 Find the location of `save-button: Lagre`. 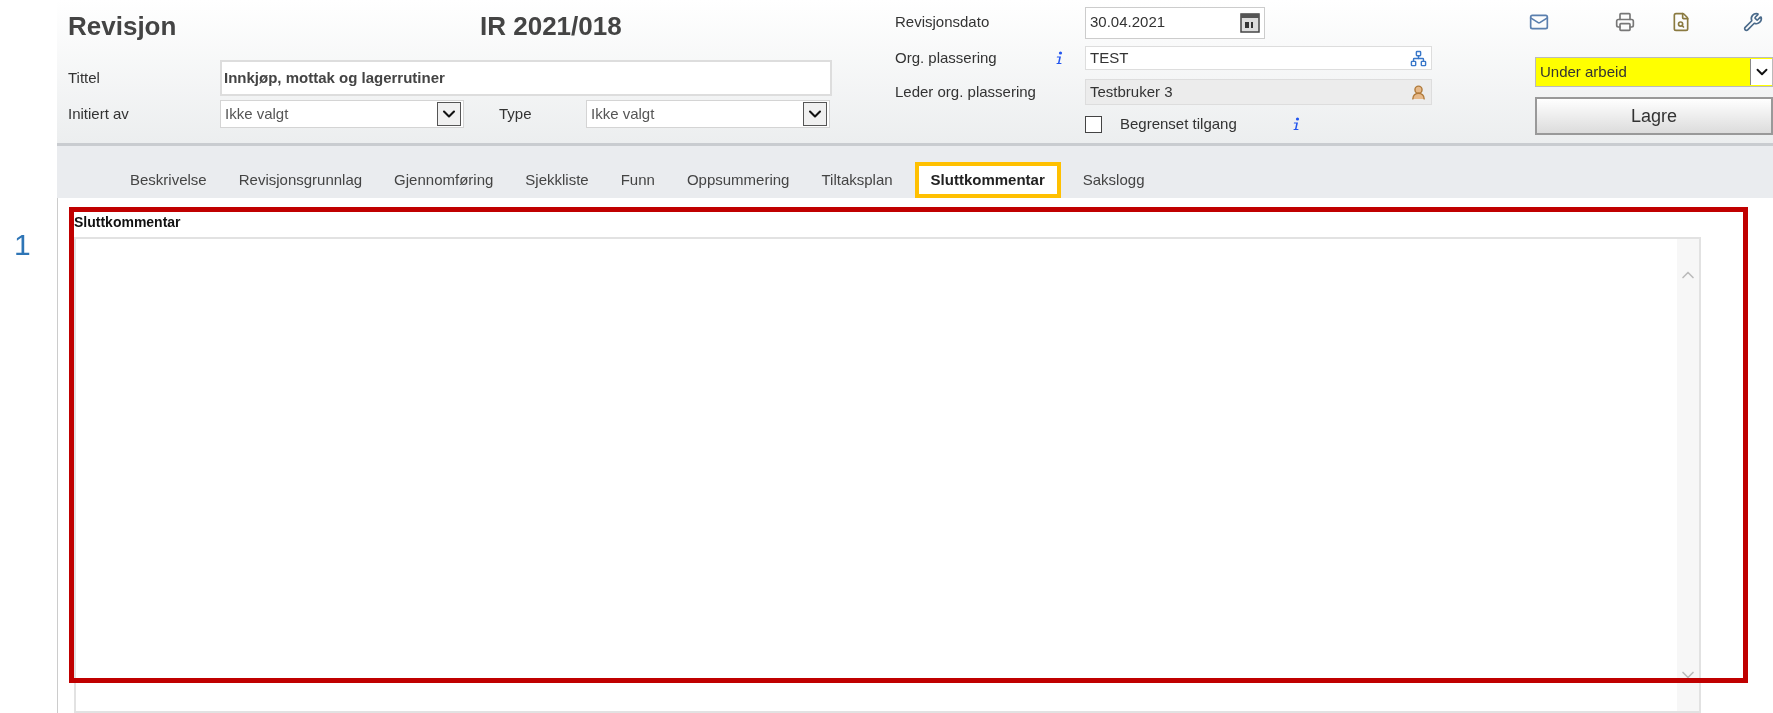

save-button: Lagre is located at coordinates (1654, 116).